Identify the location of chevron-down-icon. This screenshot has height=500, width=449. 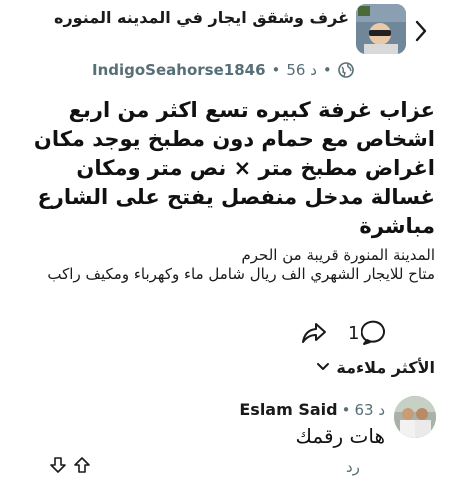
(323, 366).